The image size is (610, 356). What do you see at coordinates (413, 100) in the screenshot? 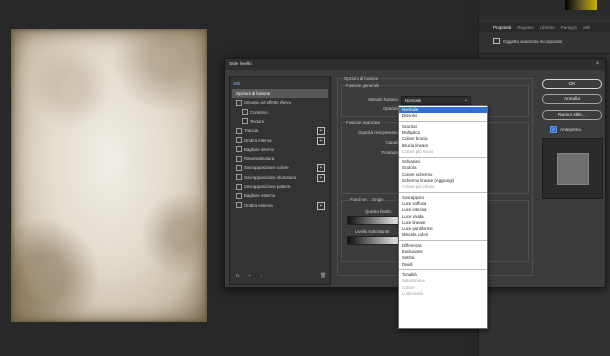
I see `blend-mode-value: Normale` at bounding box center [413, 100].